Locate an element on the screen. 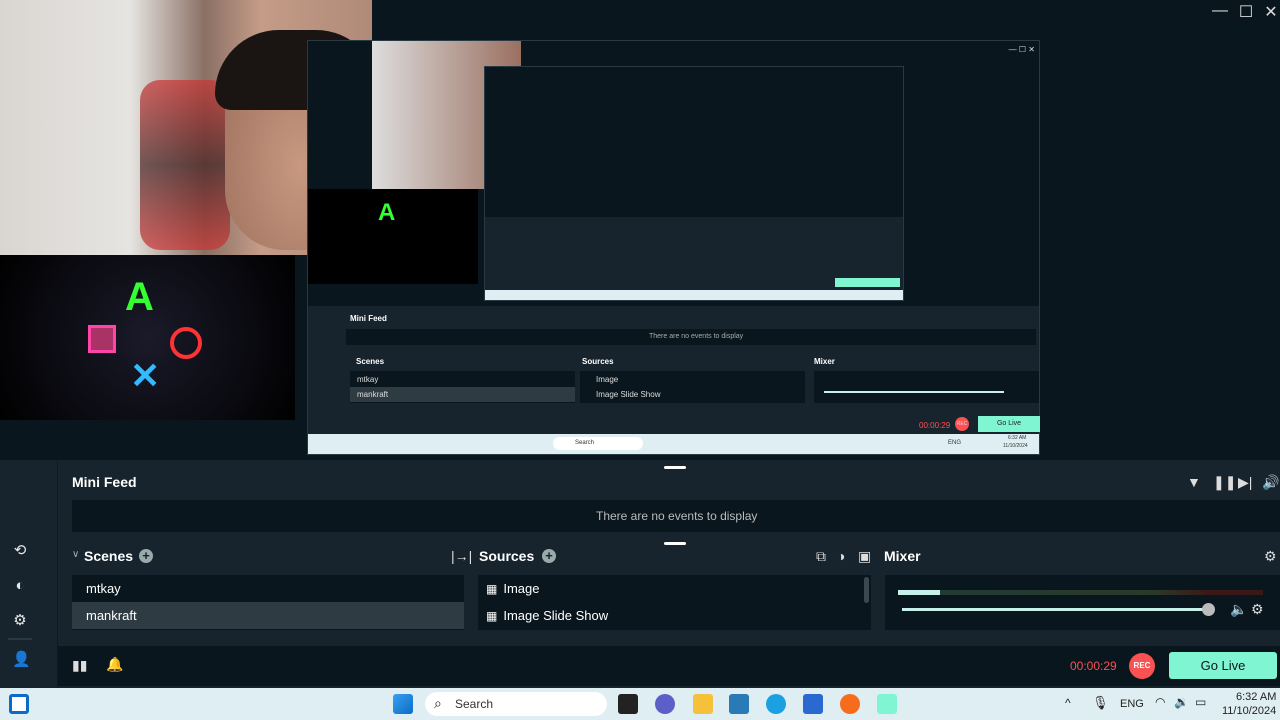 This screenshot has height=720, width=1280. nested-source: Image Slide Show is located at coordinates (628, 394).